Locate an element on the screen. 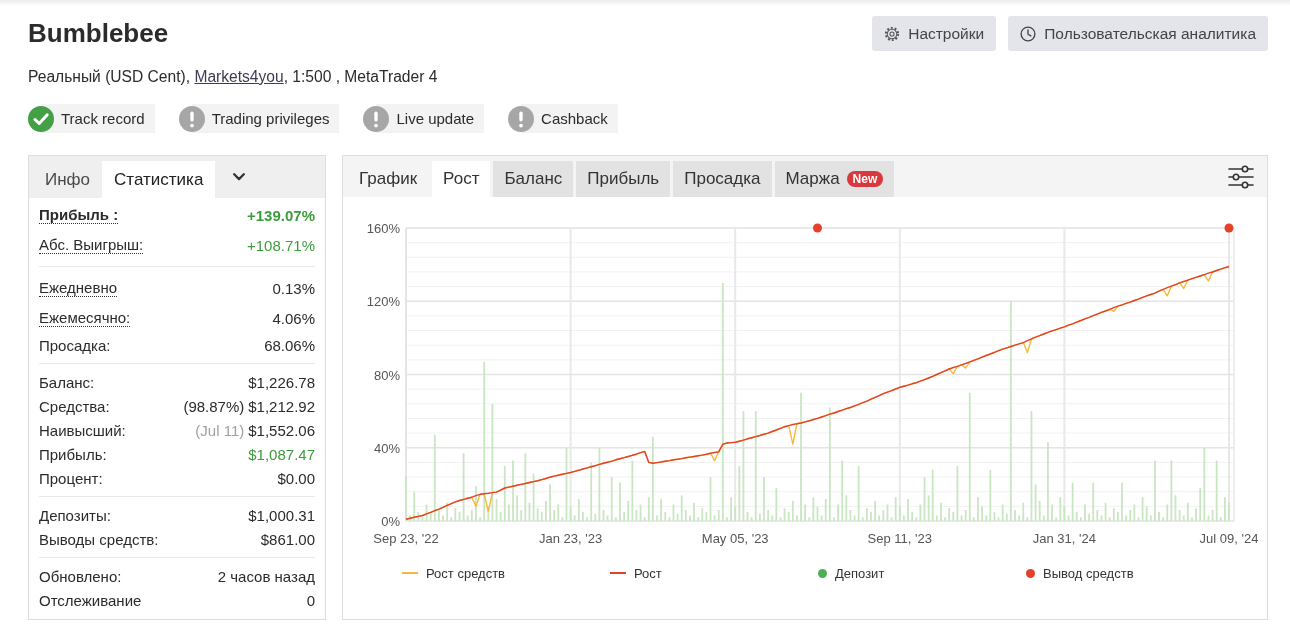 Image resolution: width=1290 pixels, height=639 pixels. stat-label: Прибыль: is located at coordinates (73, 454).